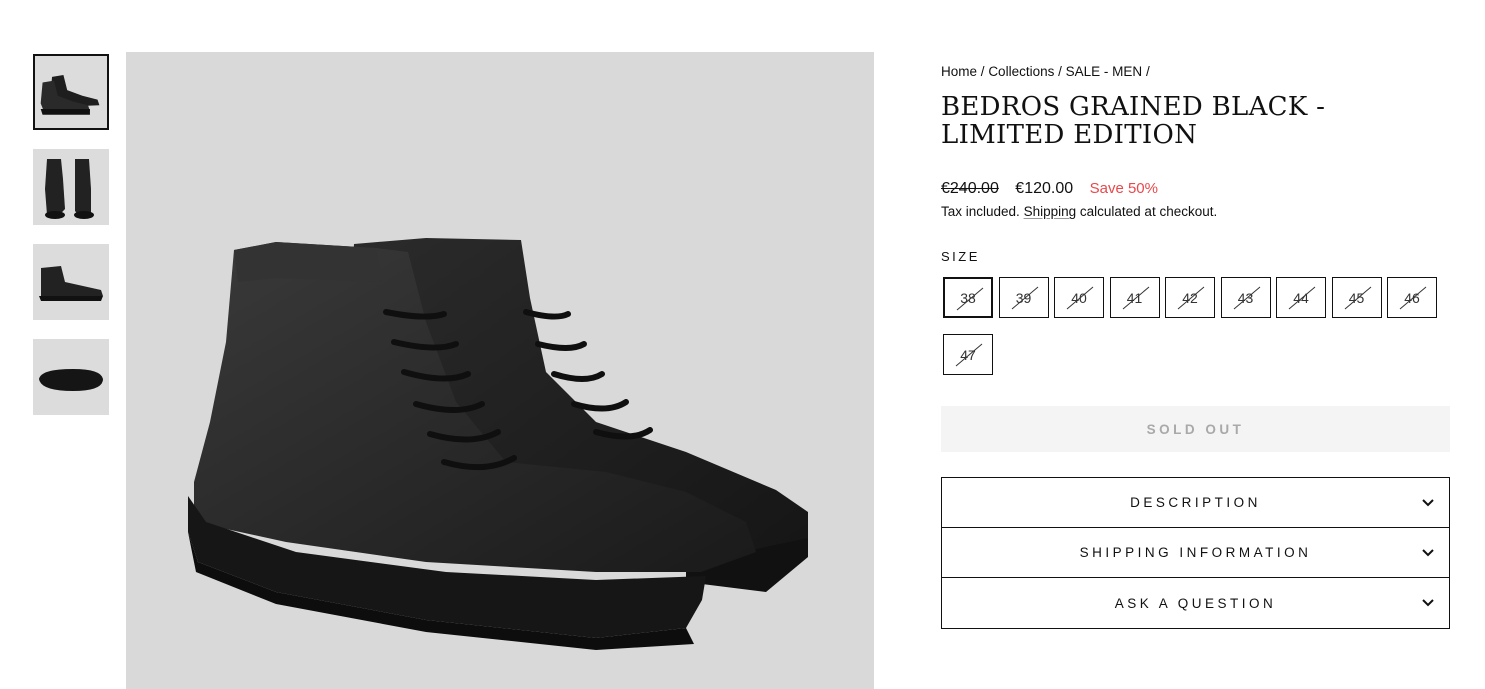 The height and width of the screenshot is (689, 1485). I want to click on size-option: 40, so click(1079, 297).